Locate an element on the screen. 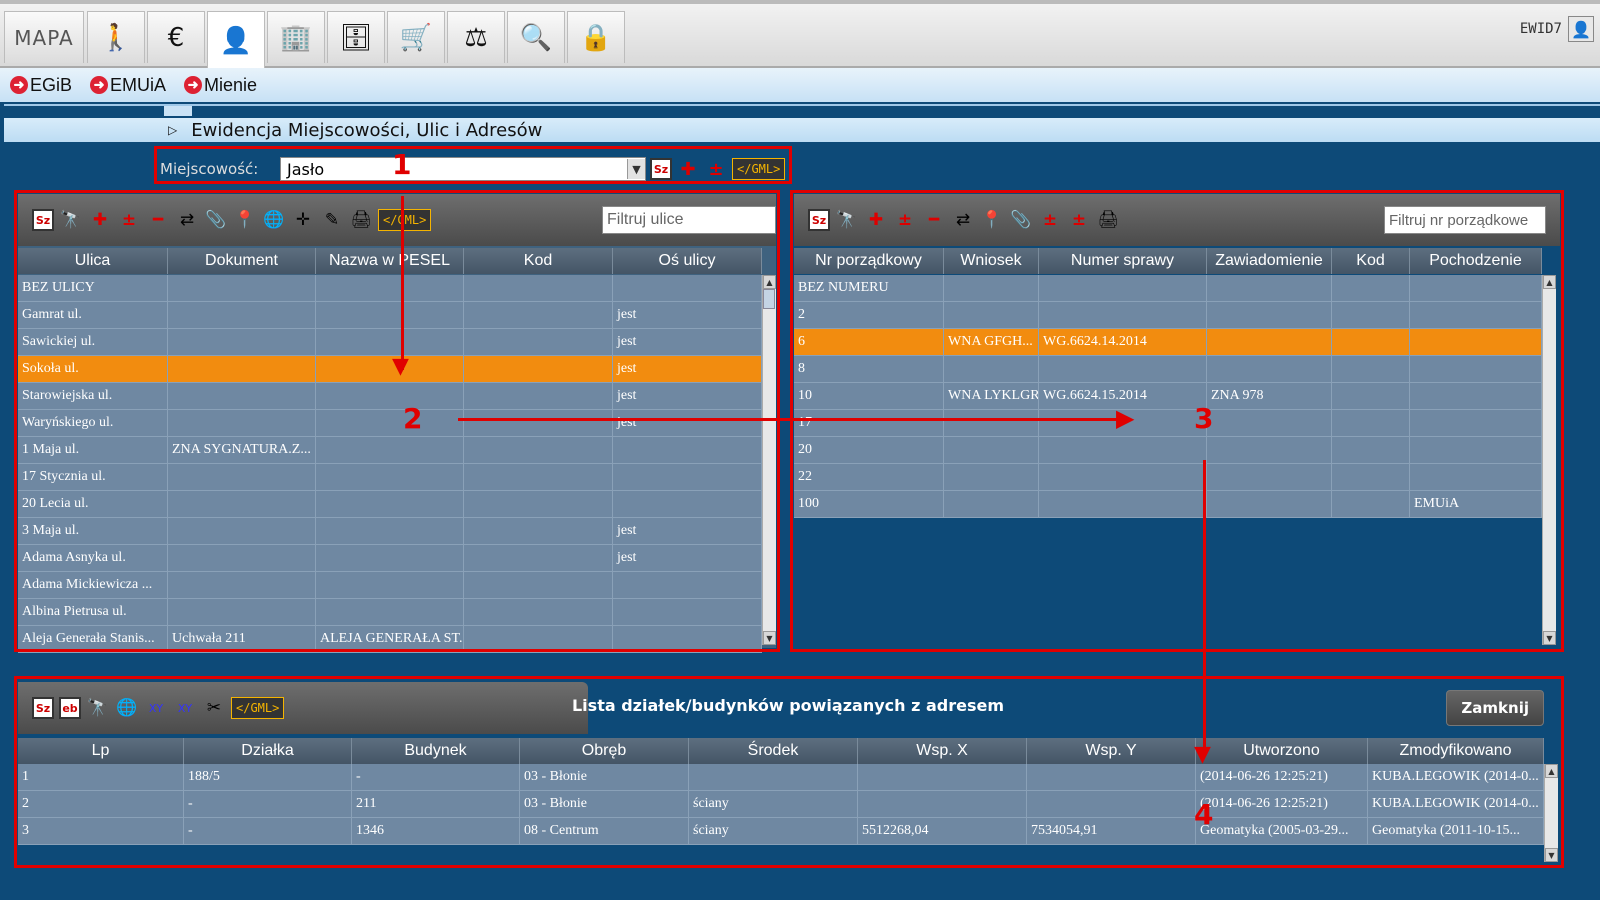  table-row: Waryńskiego ul. jest is located at coordinates (390, 423).